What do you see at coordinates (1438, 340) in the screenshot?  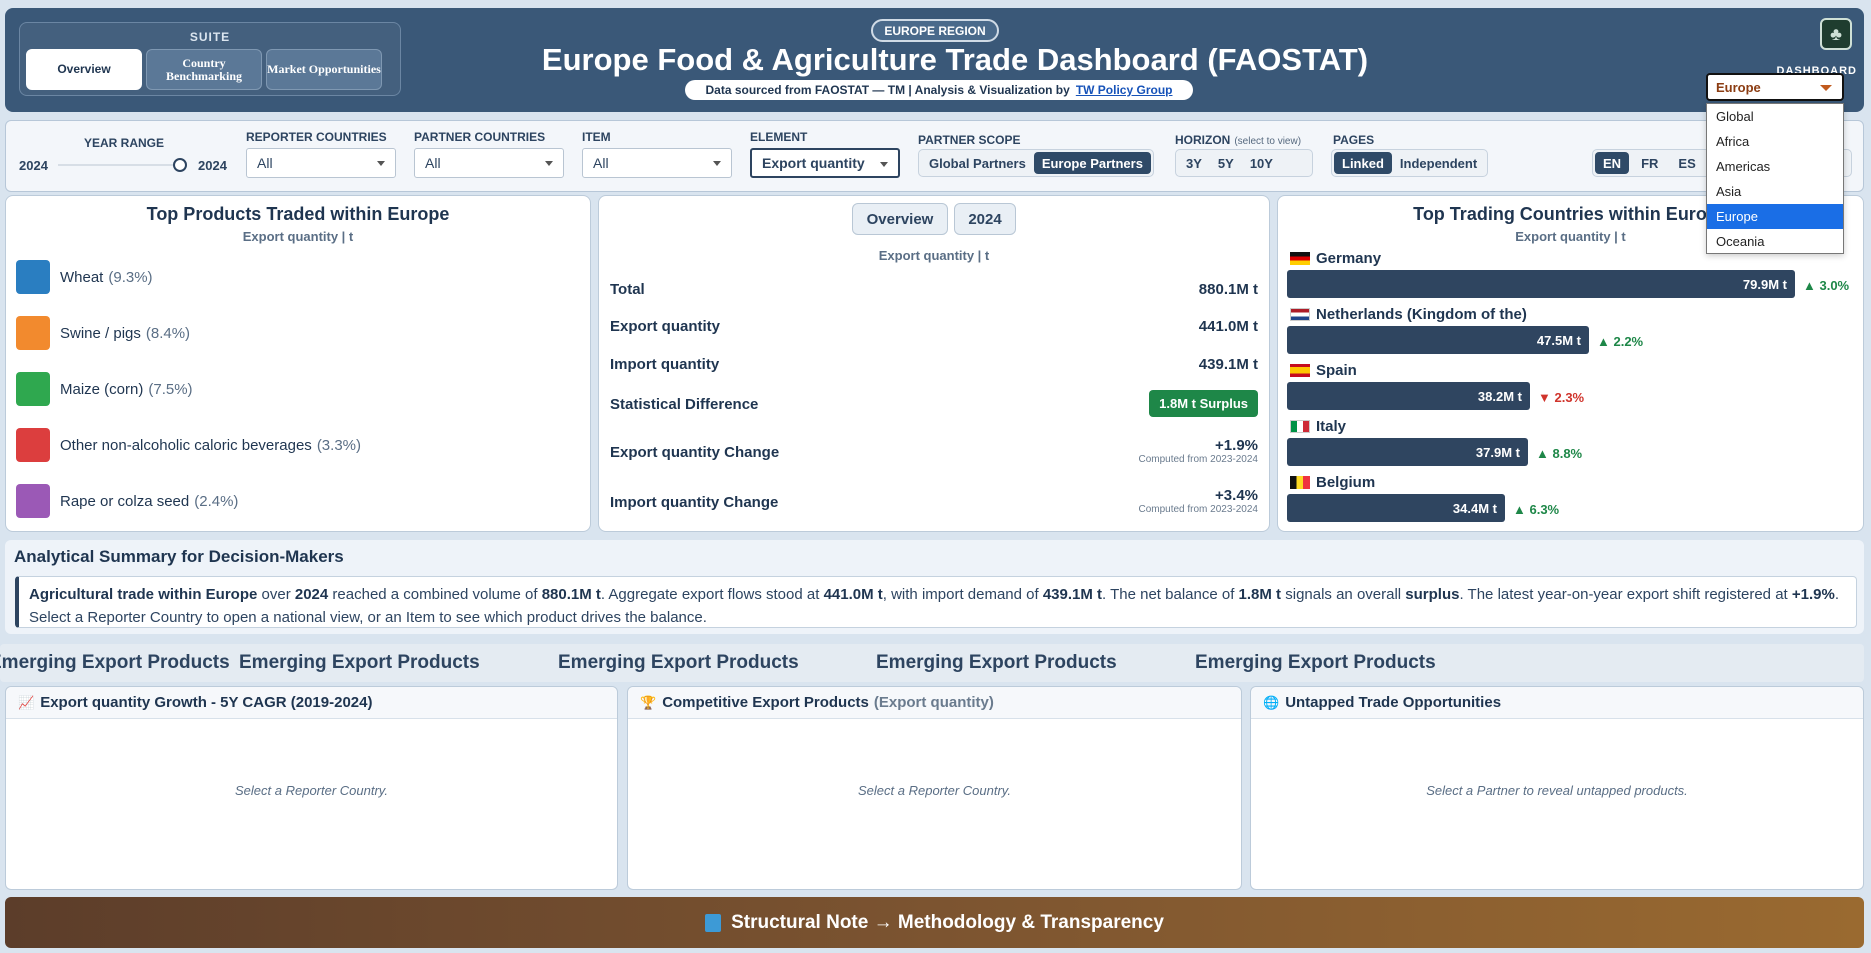 I see `country-bar: 47.5M t` at bounding box center [1438, 340].